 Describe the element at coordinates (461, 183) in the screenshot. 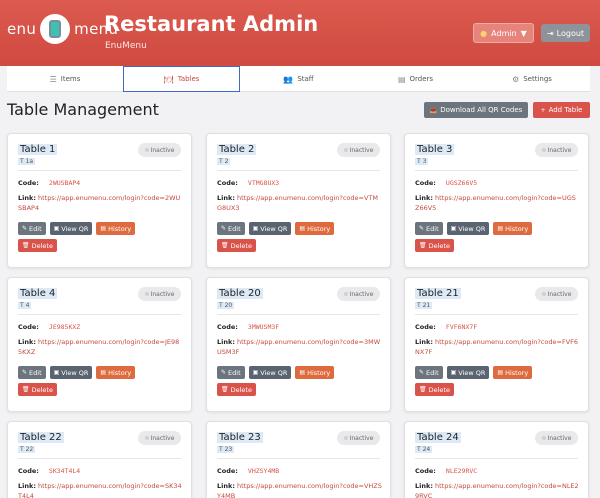

I see `table-code: UGSZ66V5` at that location.